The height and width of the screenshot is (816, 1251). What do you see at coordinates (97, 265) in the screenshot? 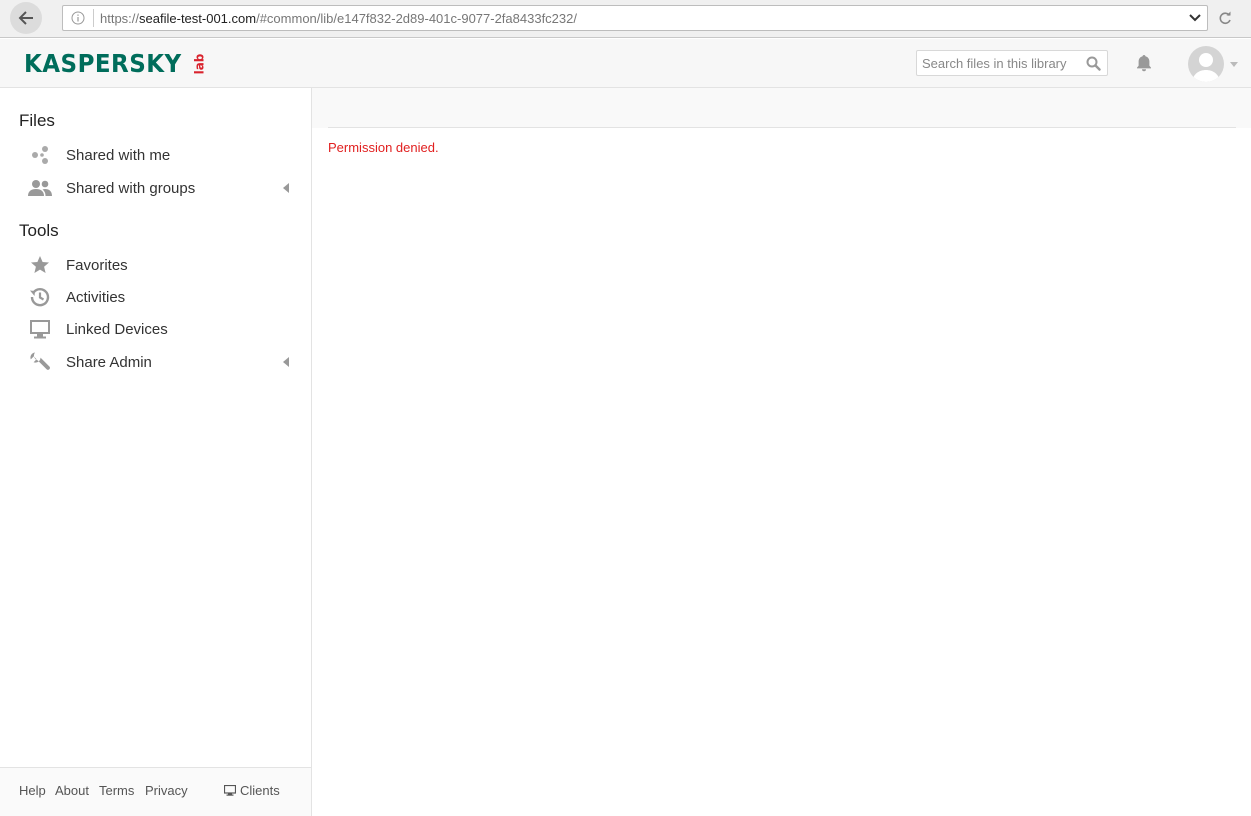
I see `sidebar-item-label: Favorites` at bounding box center [97, 265].